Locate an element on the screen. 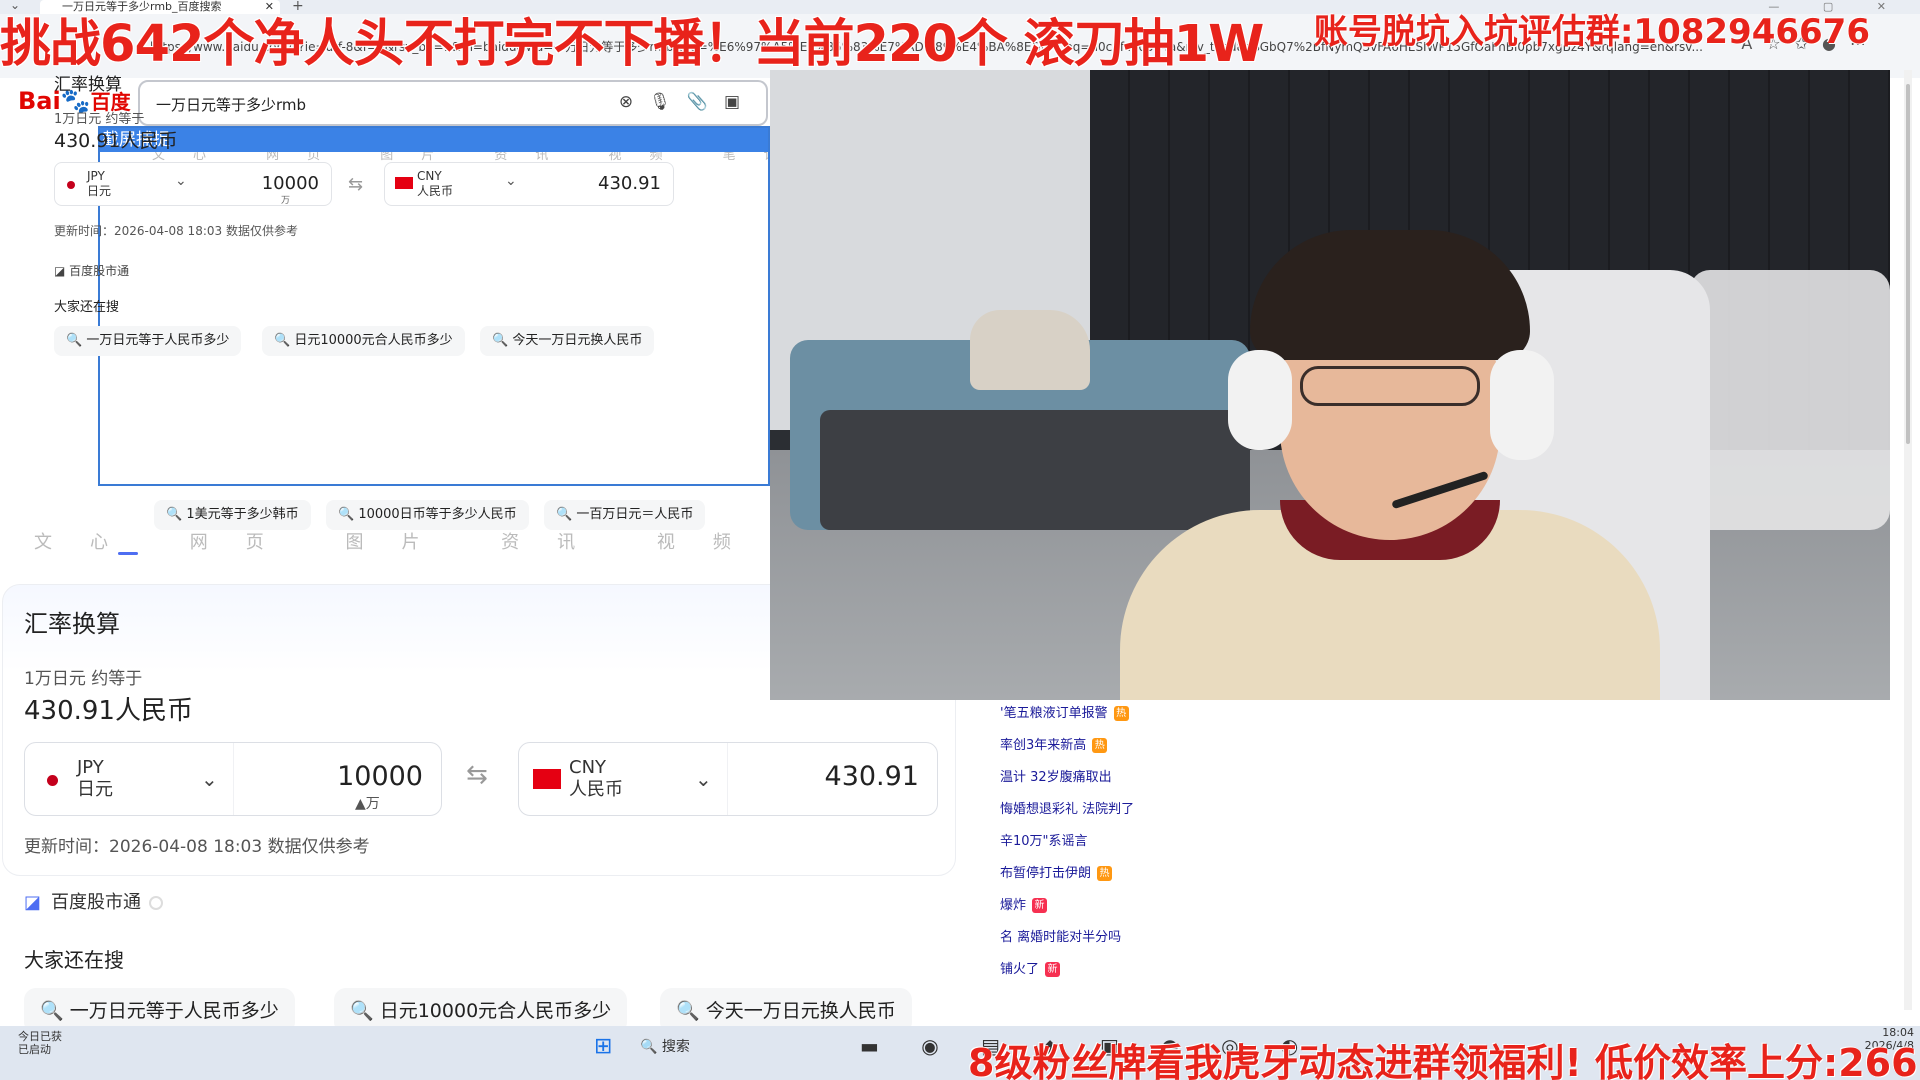 The height and width of the screenshot is (1080, 1920). search-box-icons: ⊗🎙📎▣ is located at coordinates (687, 102).